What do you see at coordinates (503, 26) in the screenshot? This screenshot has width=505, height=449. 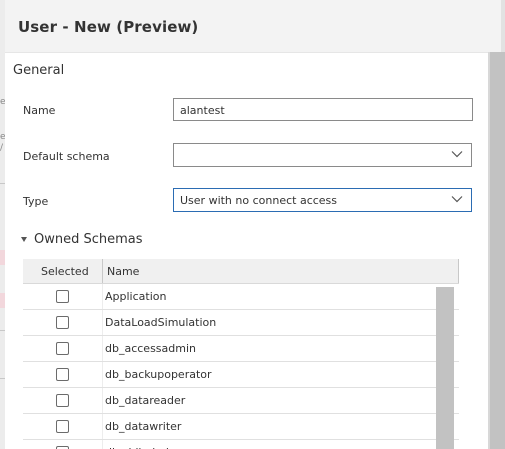 I see `header-edge` at bounding box center [503, 26].